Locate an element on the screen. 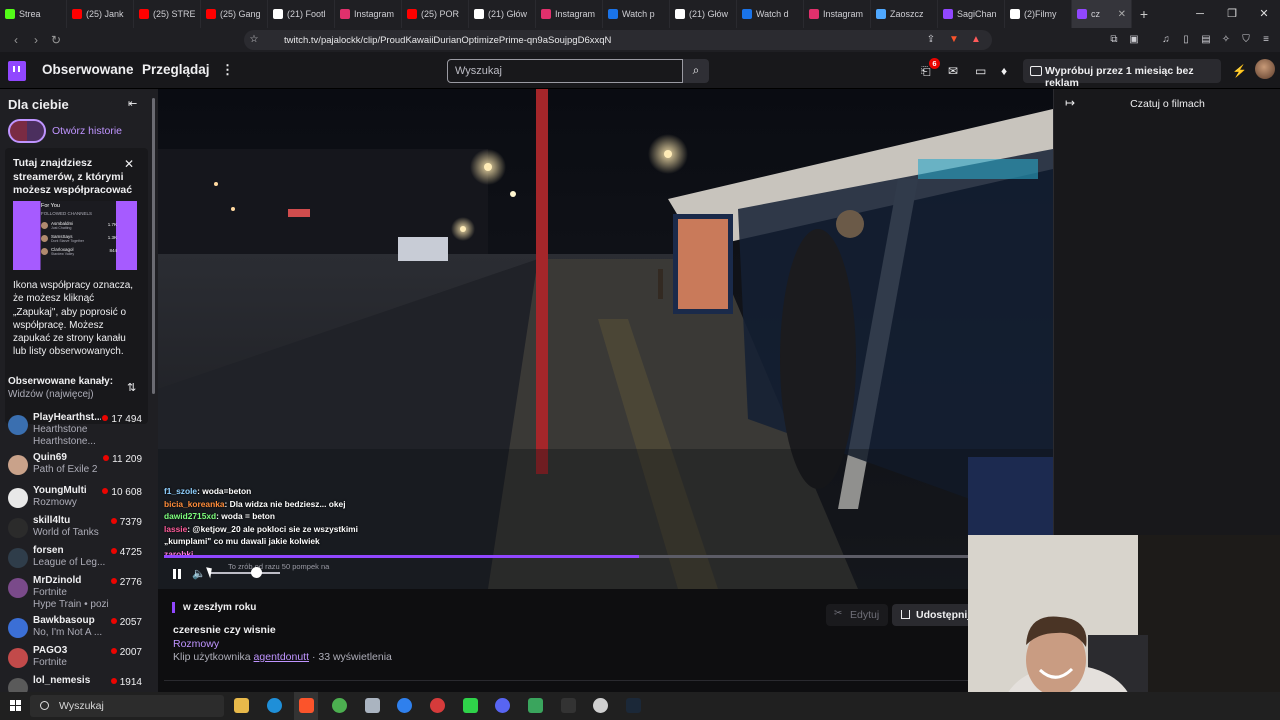 The width and height of the screenshot is (1280, 720). search-icon: ⌕ is located at coordinates (696, 71).